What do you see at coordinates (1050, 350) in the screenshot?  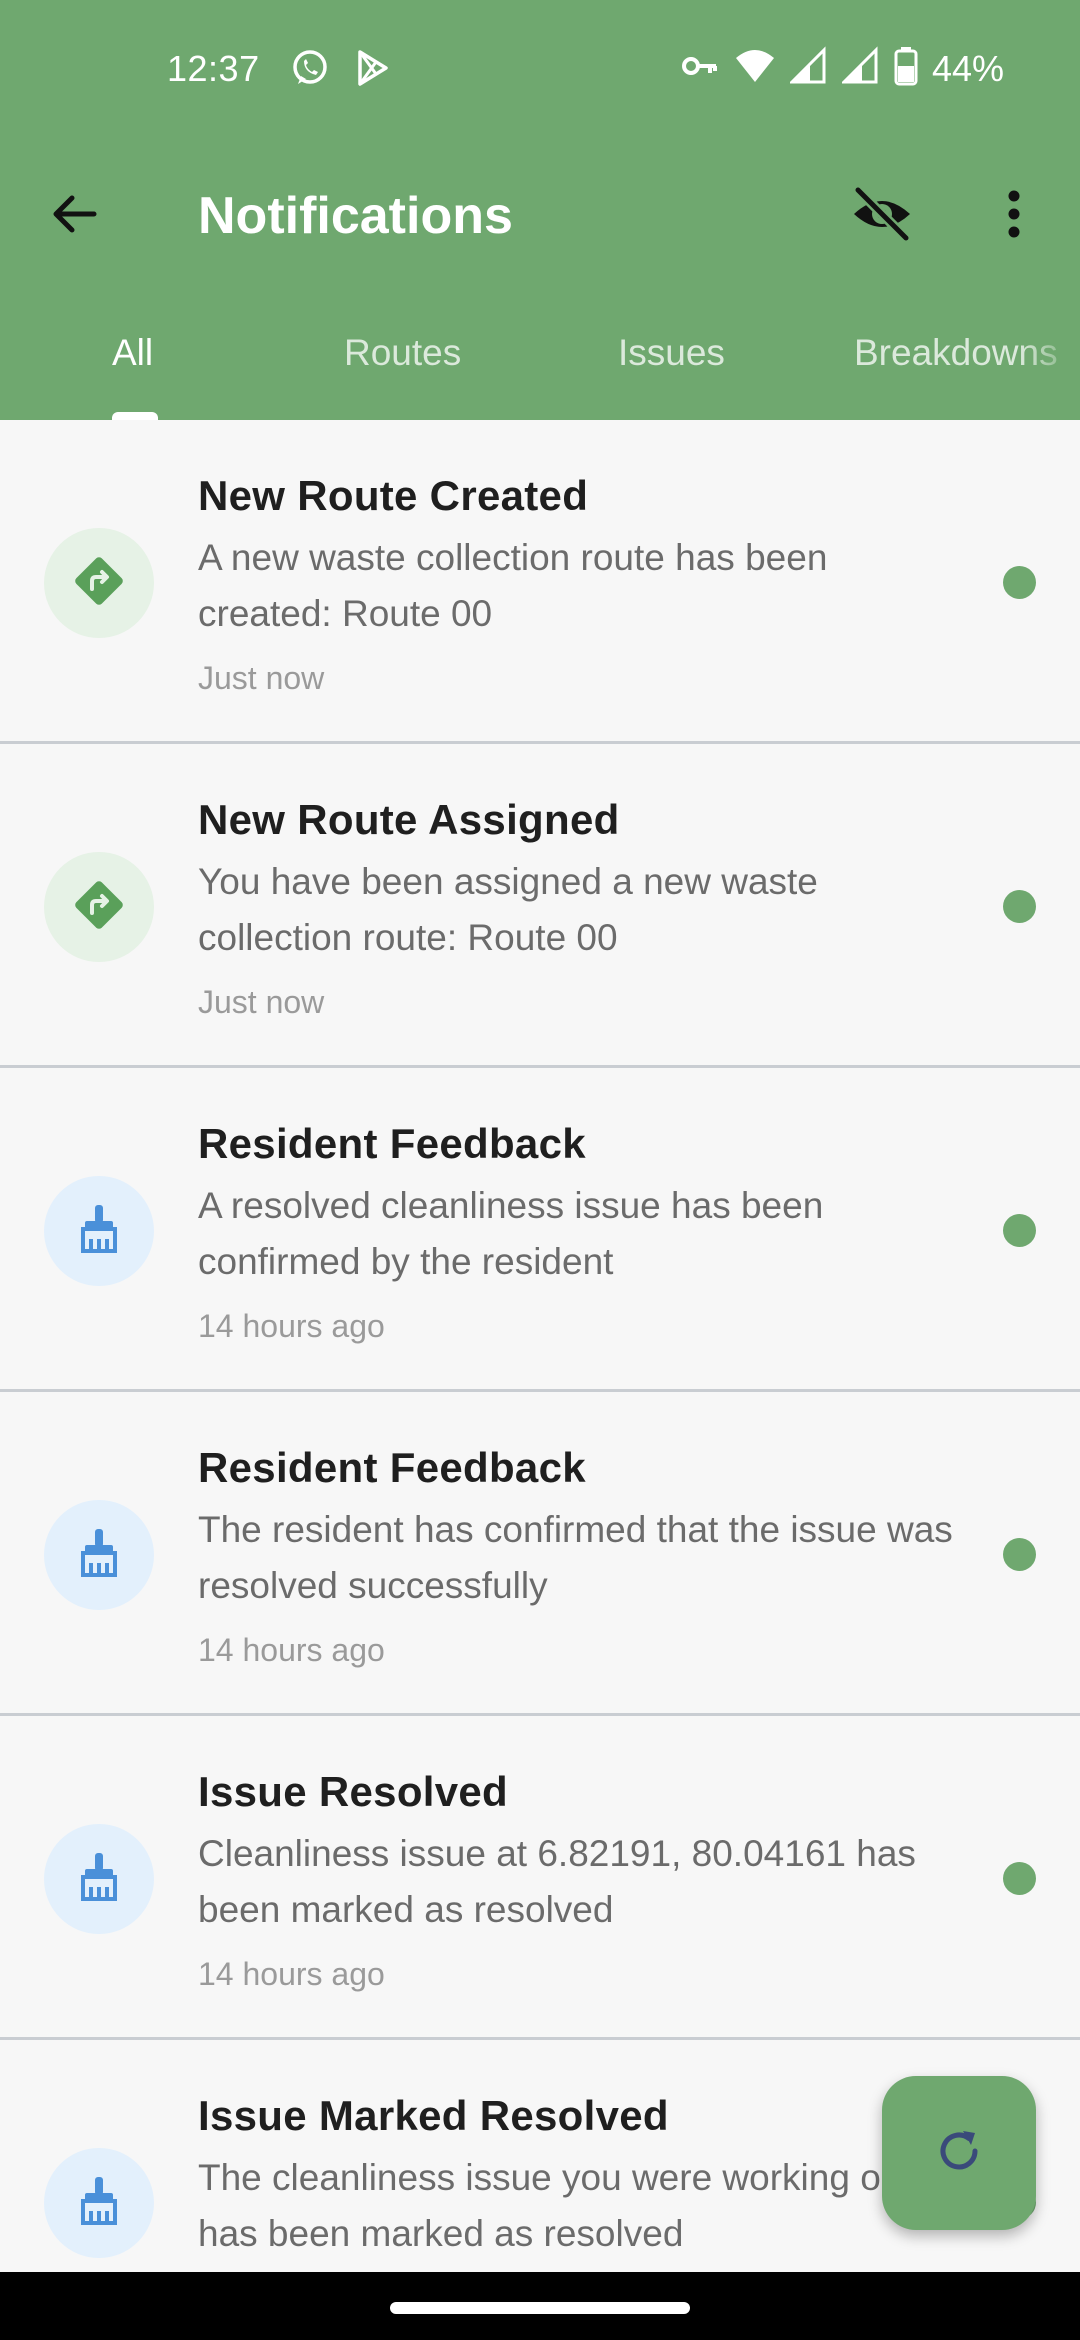 I see `tab-overflow-fade` at bounding box center [1050, 350].